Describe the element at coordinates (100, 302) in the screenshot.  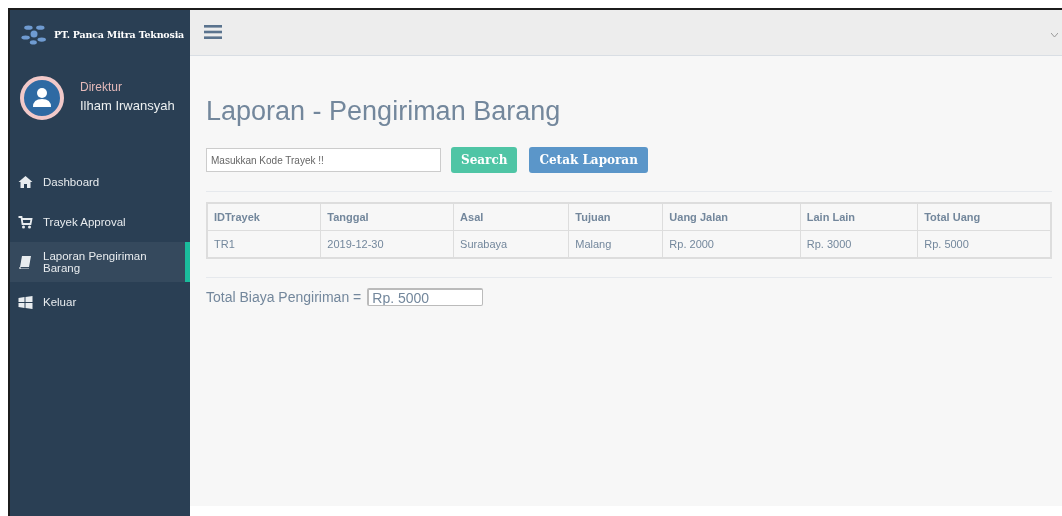
I see `menu-item: Keluar` at that location.